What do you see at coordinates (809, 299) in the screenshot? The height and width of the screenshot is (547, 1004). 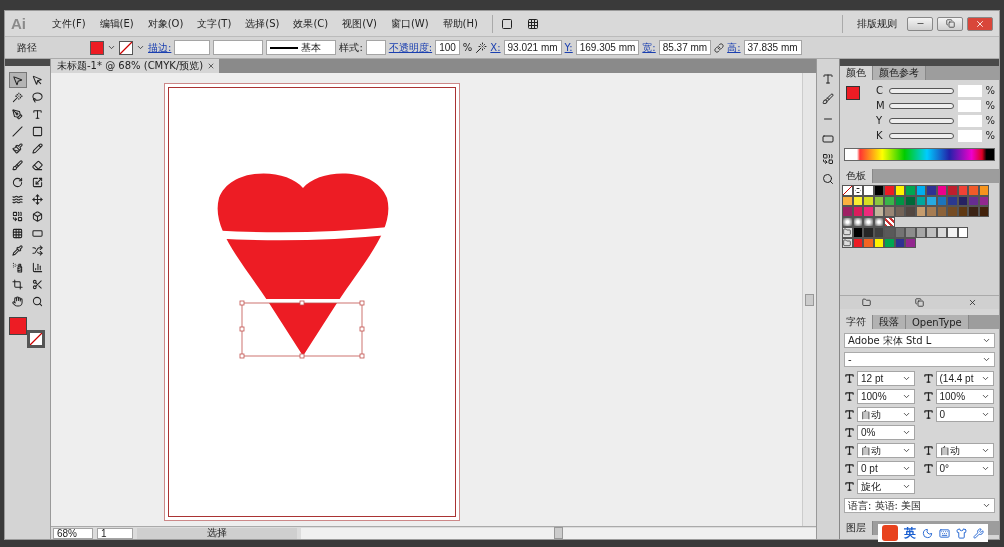 I see `vertical-scrollbar` at bounding box center [809, 299].